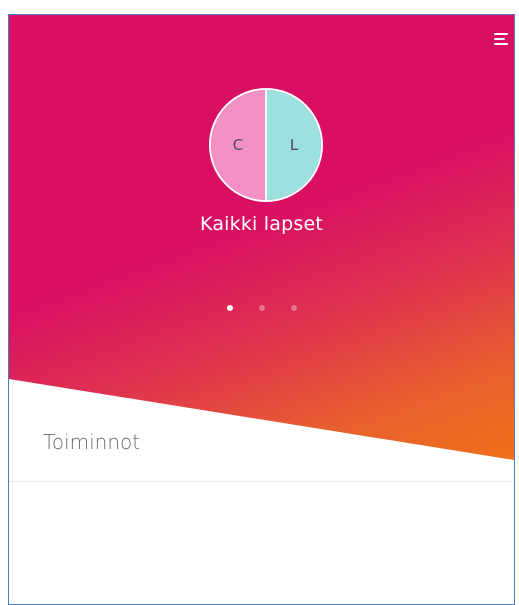 This screenshot has width=519, height=605. Describe the element at coordinates (261, 224) in the screenshot. I see `hero-title: Kaikki lapset` at that location.